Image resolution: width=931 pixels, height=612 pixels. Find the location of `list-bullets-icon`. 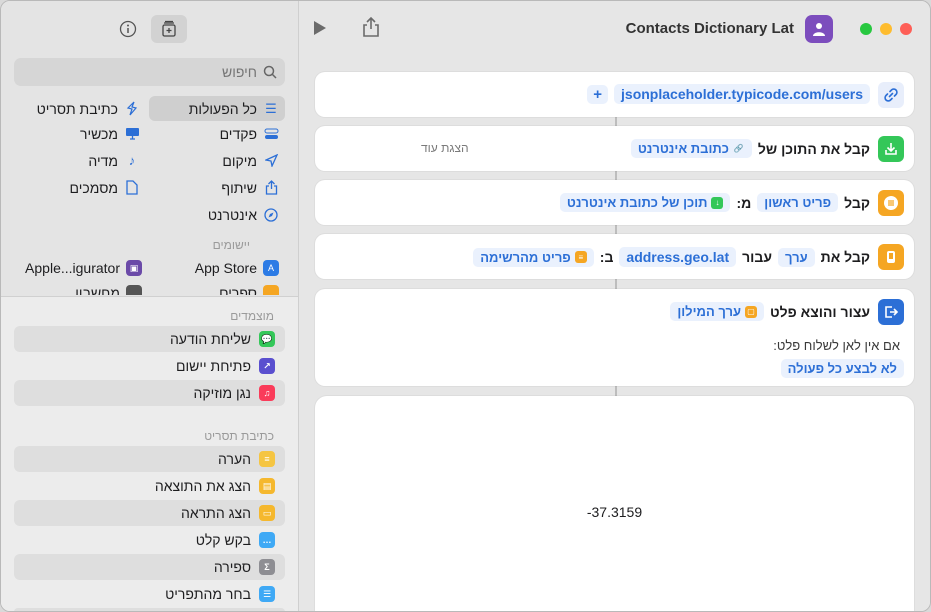

list-bullets-icon is located at coordinates (891, 203).